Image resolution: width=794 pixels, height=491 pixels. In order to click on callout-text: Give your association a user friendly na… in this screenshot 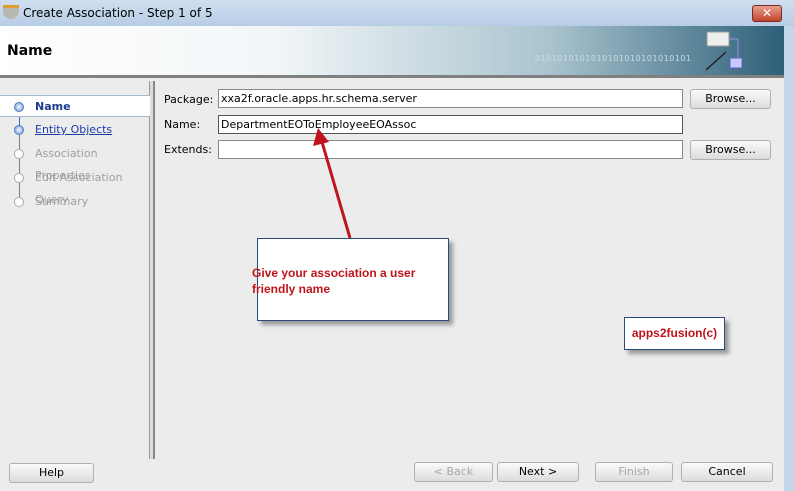, I will do `click(334, 281)`.